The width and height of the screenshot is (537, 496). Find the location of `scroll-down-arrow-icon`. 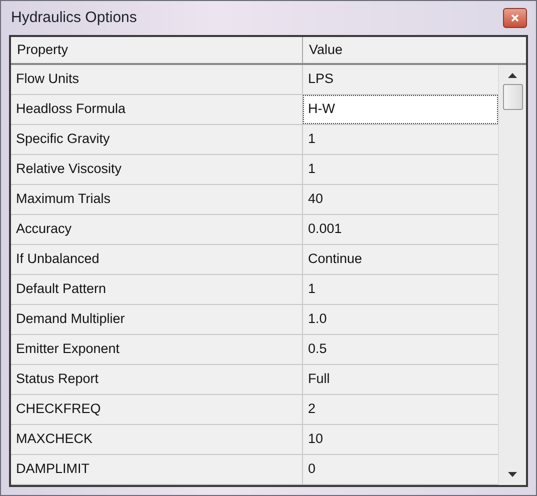

scroll-down-arrow-icon is located at coordinates (512, 474).